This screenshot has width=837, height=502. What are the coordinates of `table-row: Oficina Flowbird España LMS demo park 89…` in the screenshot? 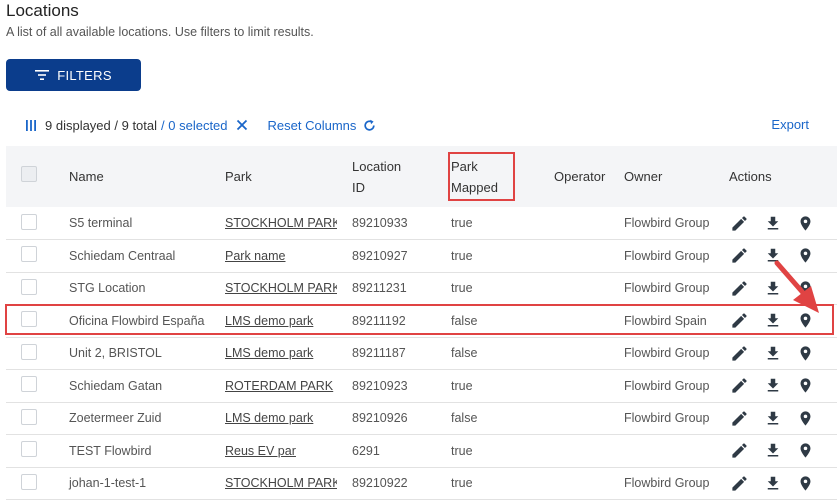 It's located at (421, 321).